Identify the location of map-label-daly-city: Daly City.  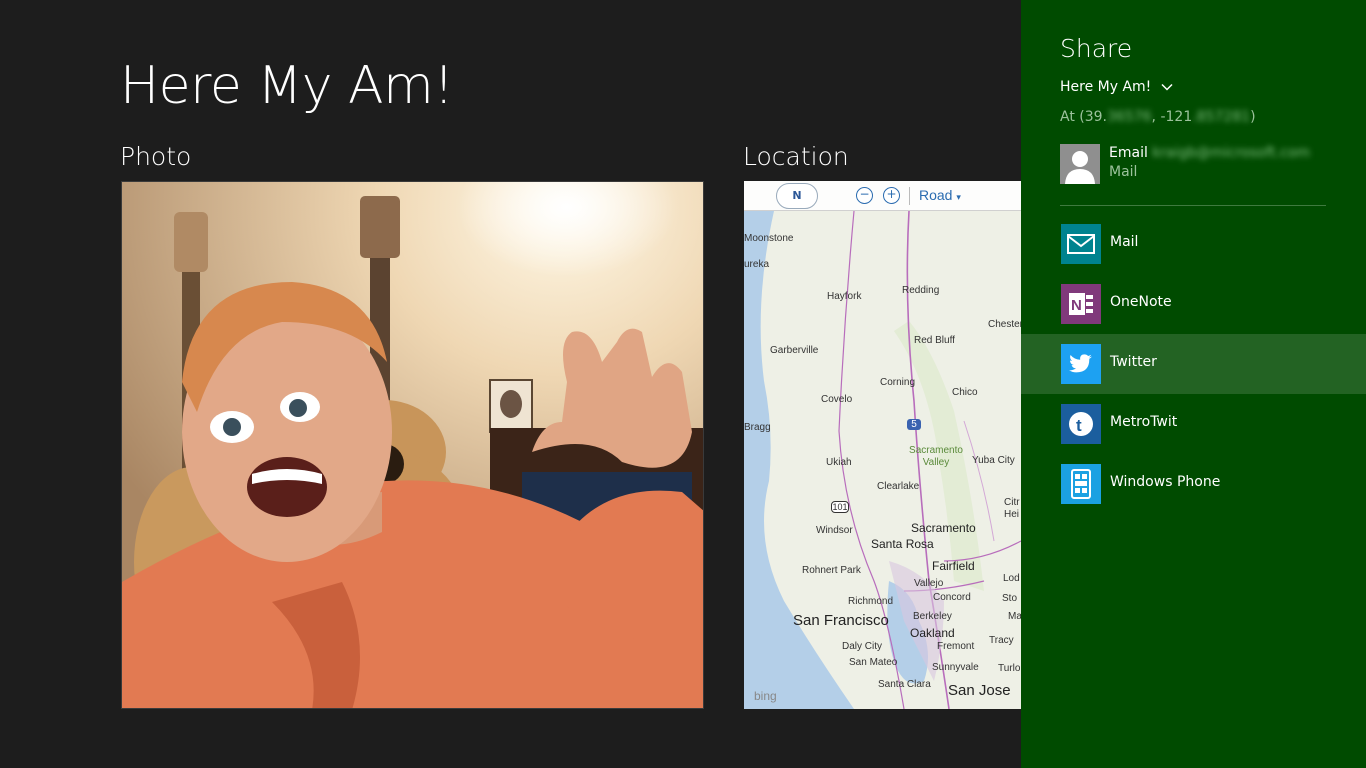
(862, 646).